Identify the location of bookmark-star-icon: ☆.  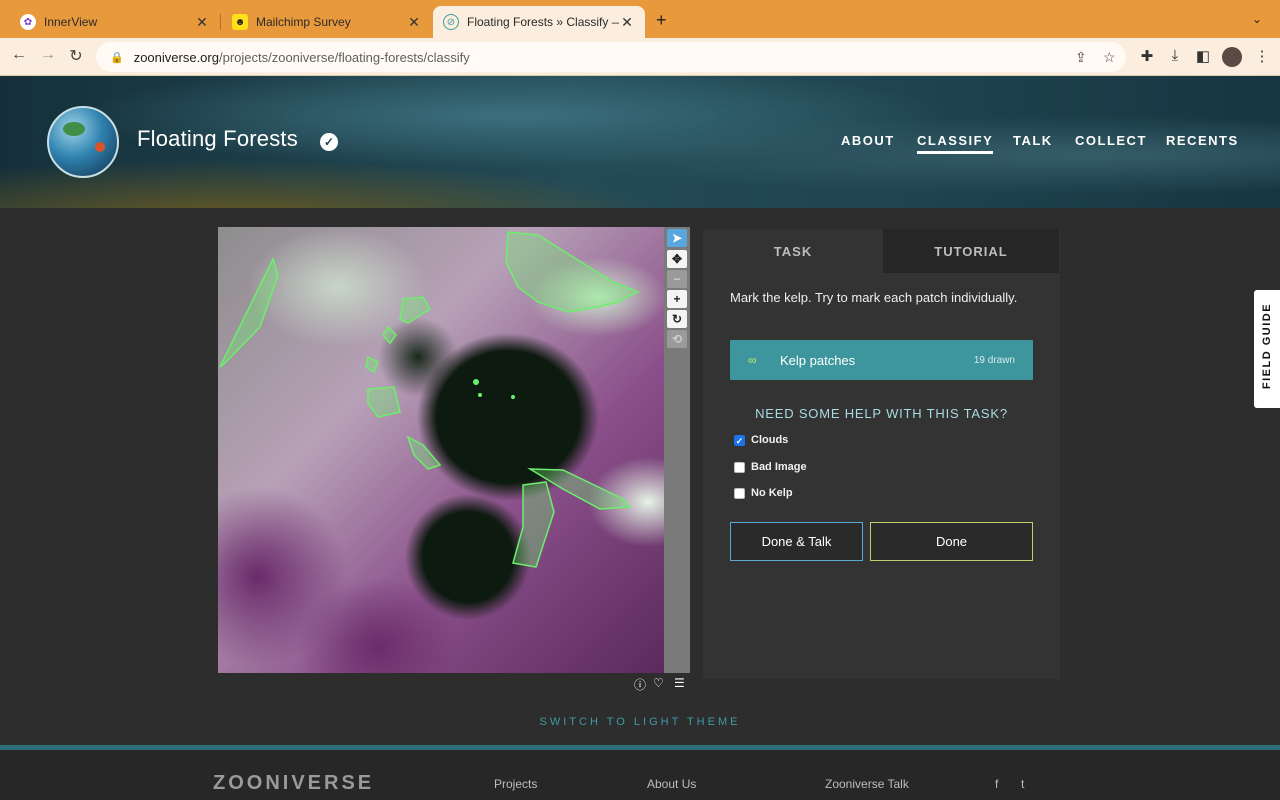
(1109, 57).